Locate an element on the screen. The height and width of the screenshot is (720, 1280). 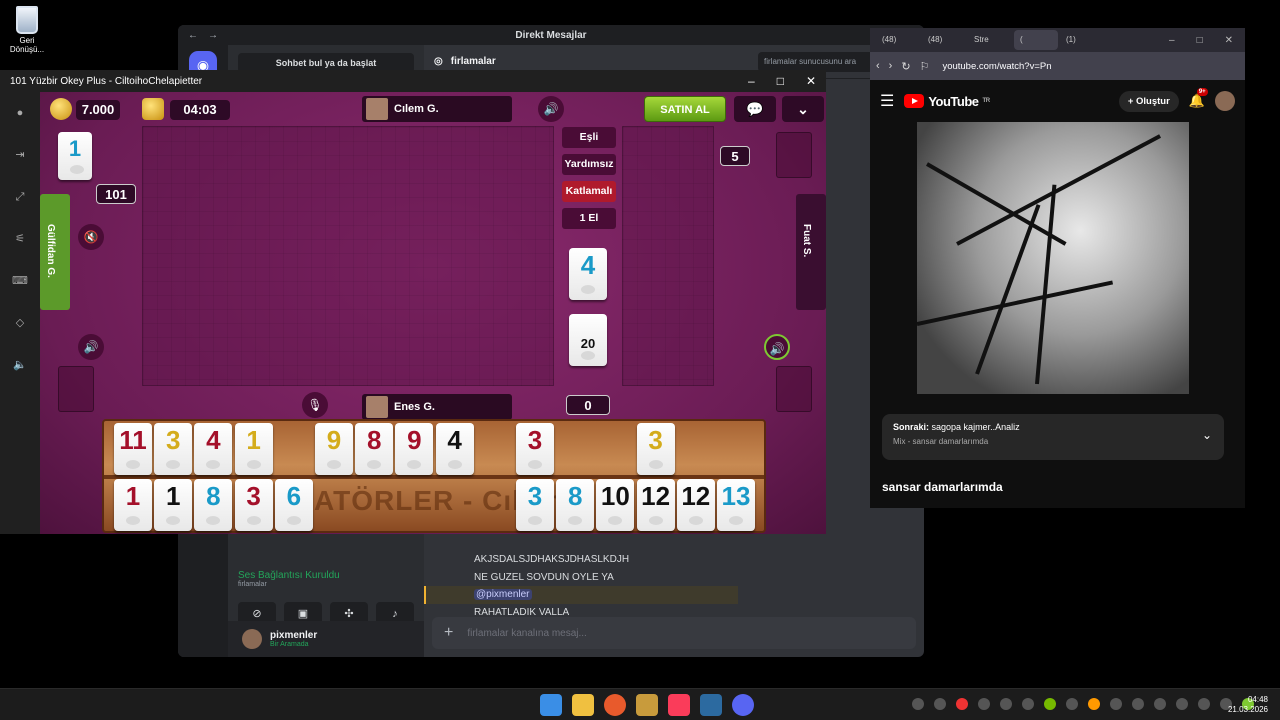
league-icon is located at coordinates (647, 705).